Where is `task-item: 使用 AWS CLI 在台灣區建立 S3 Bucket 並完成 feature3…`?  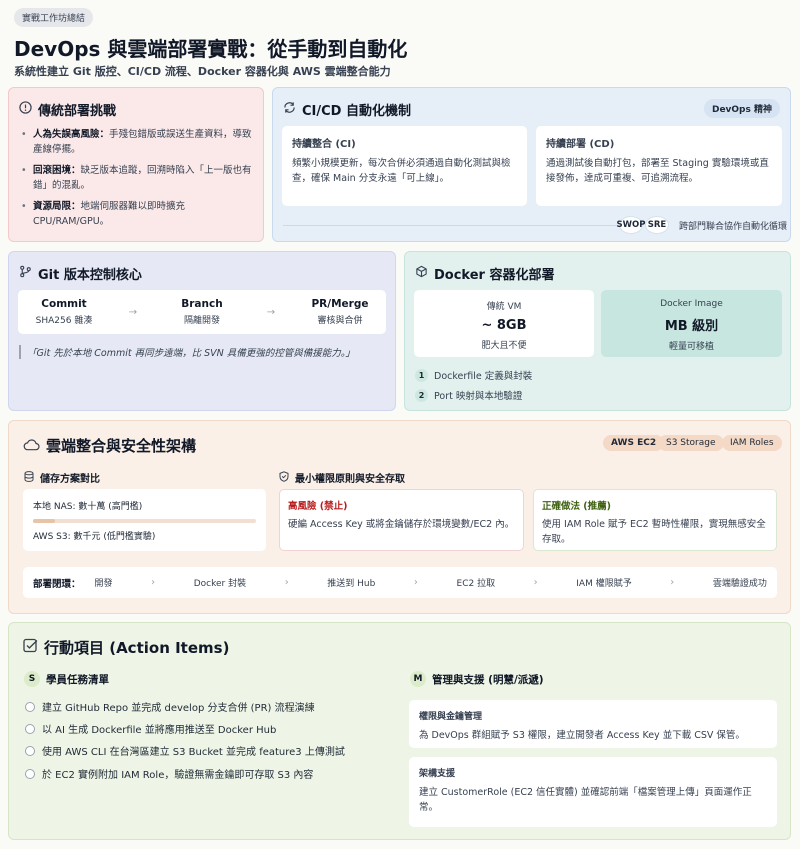 task-item: 使用 AWS CLI 在台灣區建立 S3 Bucket 並完成 feature3… is located at coordinates (185, 750).